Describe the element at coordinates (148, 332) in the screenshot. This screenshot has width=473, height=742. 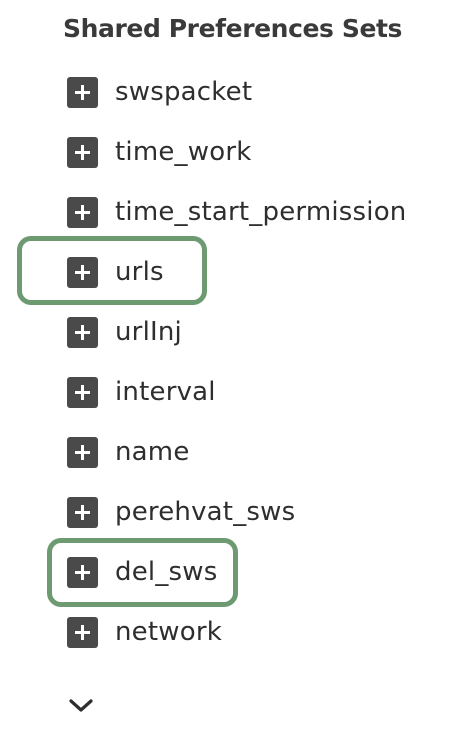
I see `list-item-label: urlInj` at that location.